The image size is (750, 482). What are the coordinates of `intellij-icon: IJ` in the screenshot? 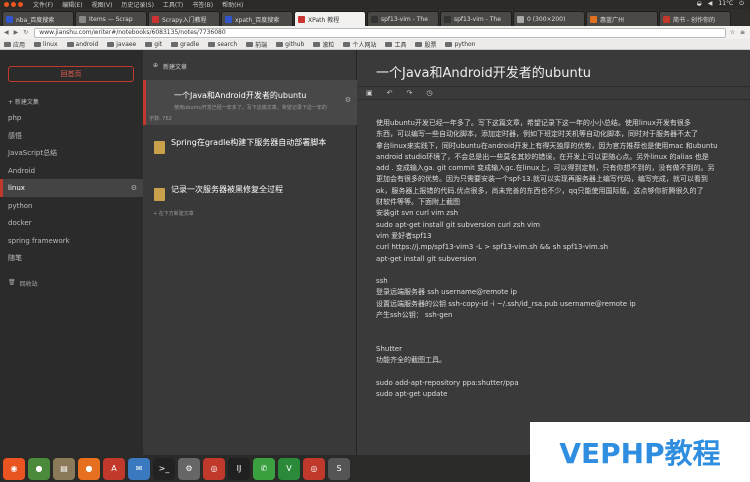 It's located at (239, 468).